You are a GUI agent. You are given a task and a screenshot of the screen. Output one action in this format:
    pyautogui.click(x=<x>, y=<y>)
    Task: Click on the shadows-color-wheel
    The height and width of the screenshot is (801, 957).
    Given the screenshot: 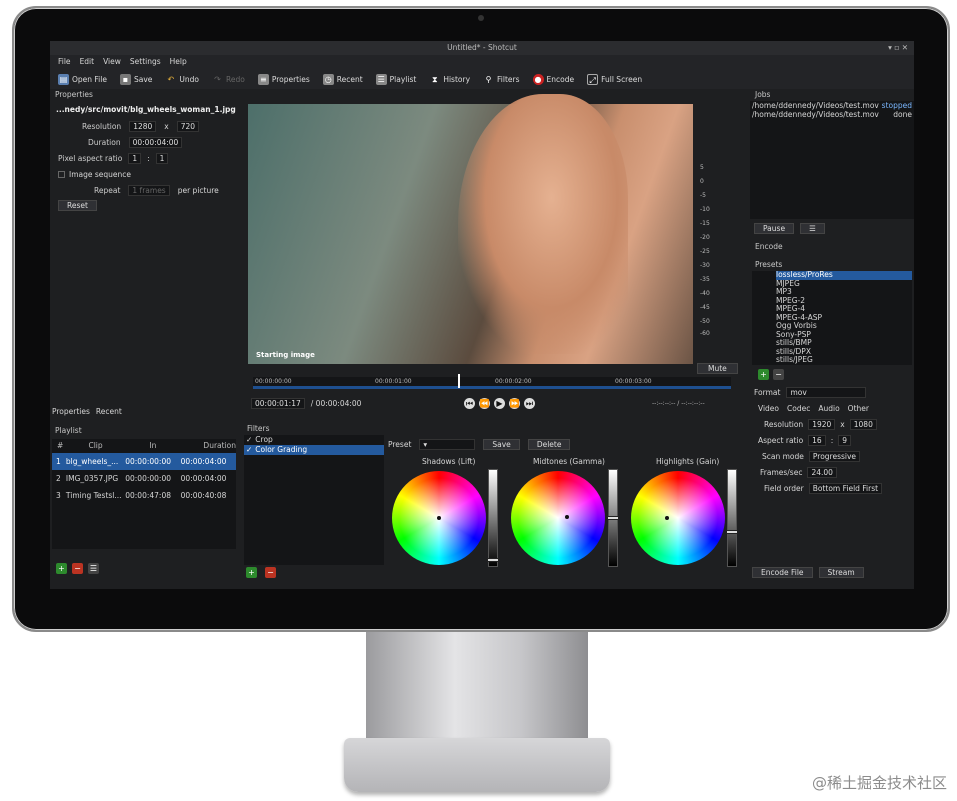 What is the action you would take?
    pyautogui.click(x=439, y=518)
    